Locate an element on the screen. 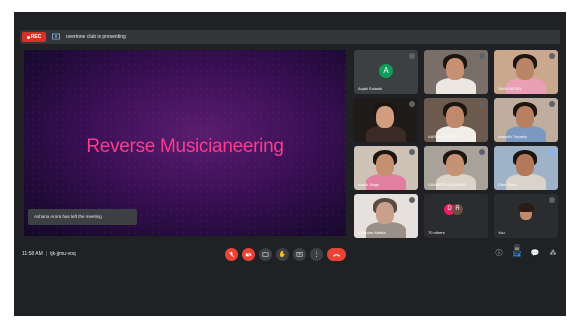  clock-time: 11:58 AM is located at coordinates (32, 254).